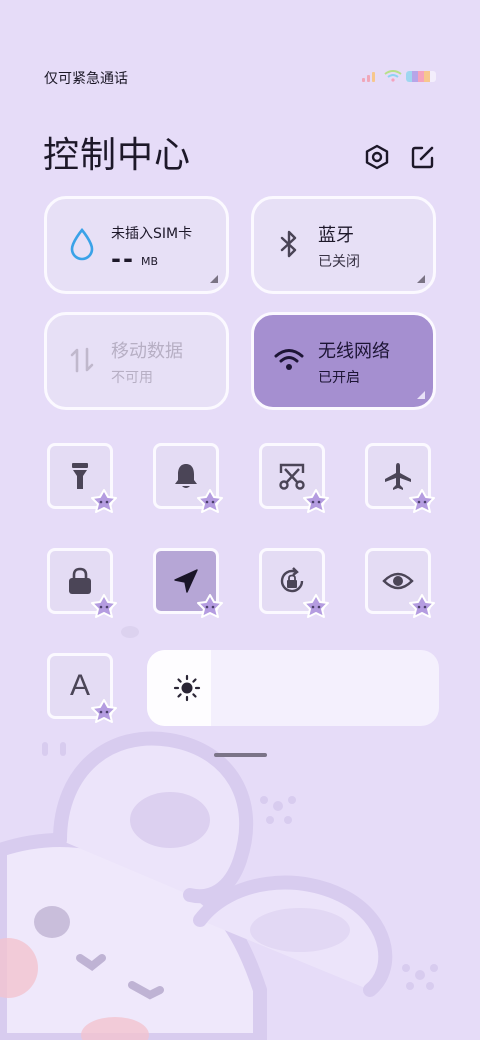 The width and height of the screenshot is (480, 1040). I want to click on signal-icon, so click(371, 76).